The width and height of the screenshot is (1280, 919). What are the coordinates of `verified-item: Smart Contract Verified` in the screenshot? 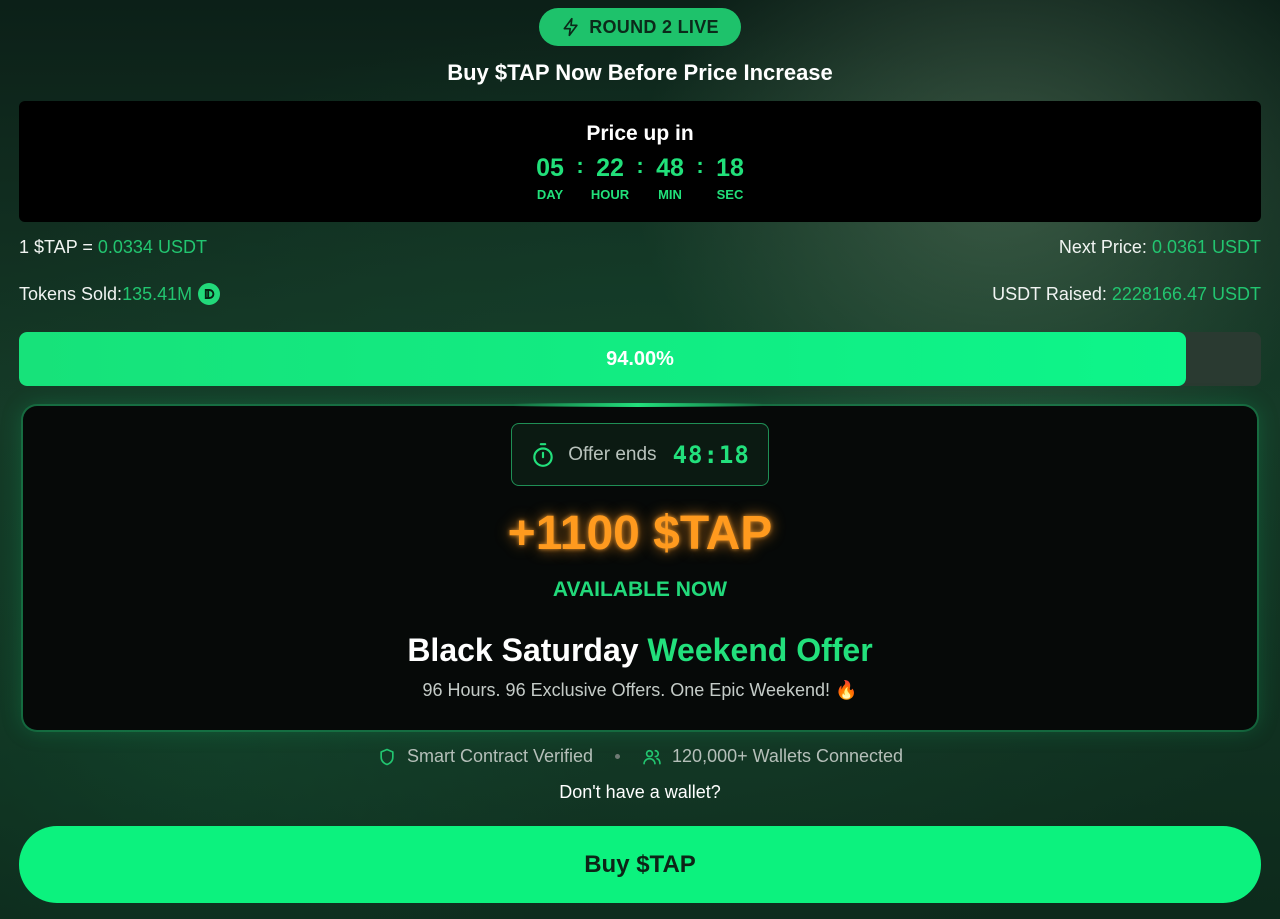 It's located at (485, 756).